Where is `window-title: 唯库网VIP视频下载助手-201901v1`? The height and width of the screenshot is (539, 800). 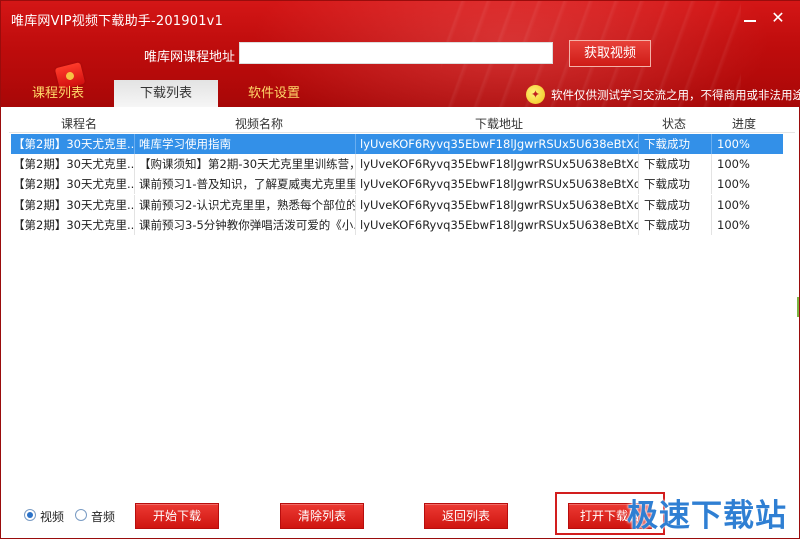
window-title: 唯库网VIP视频下载助手-201901v1 is located at coordinates (117, 21).